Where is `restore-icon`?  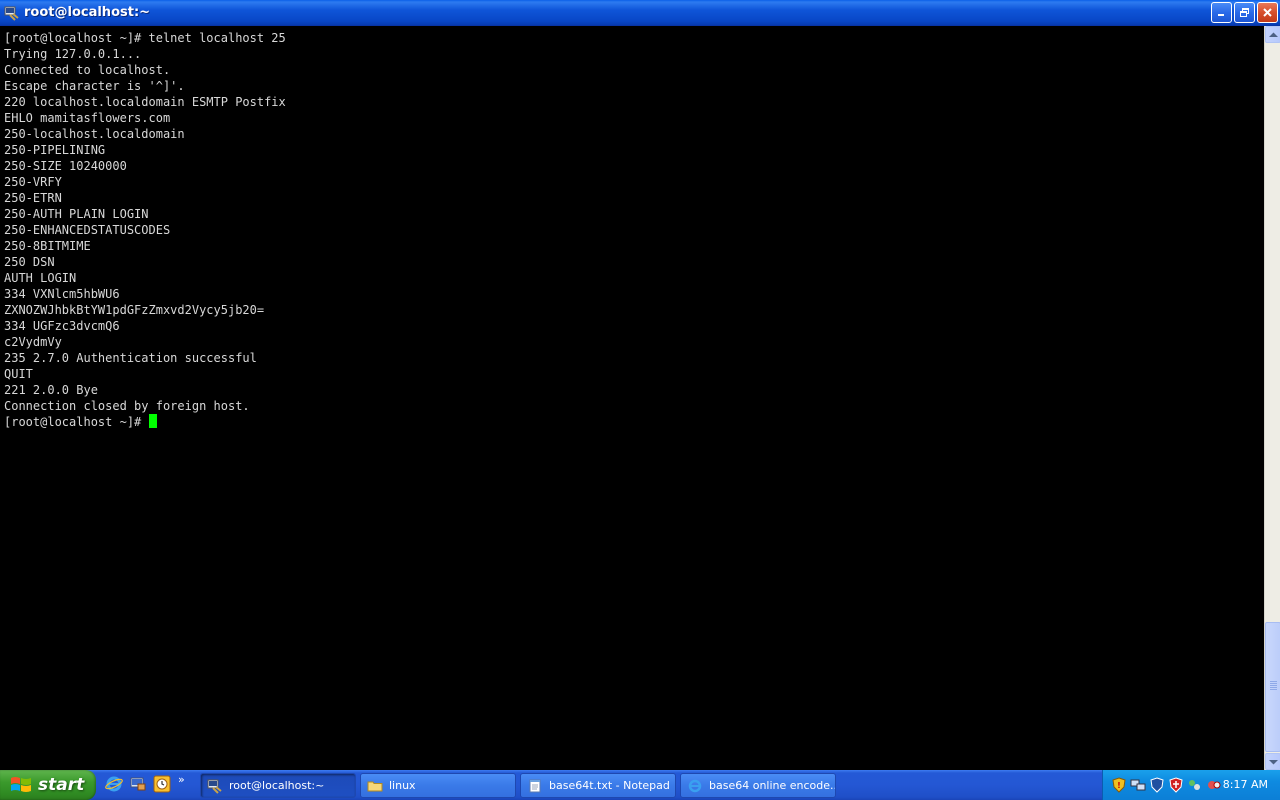 restore-icon is located at coordinates (1244, 12).